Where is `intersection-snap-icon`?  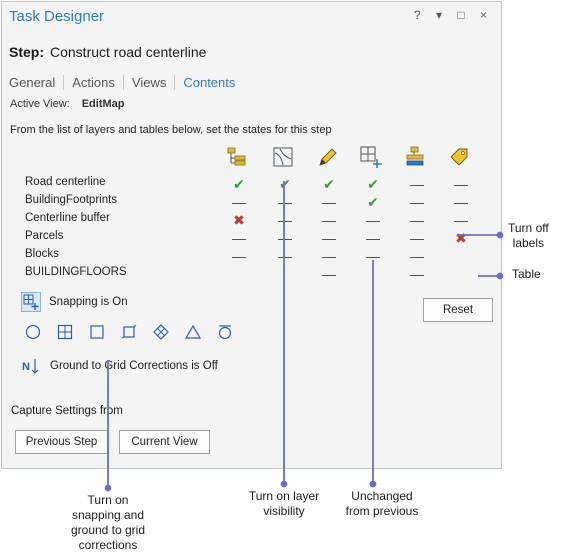 intersection-snap-icon is located at coordinates (161, 332).